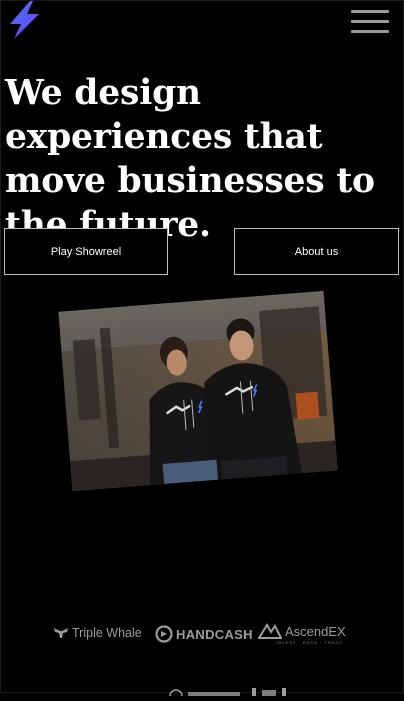  What do you see at coordinates (214, 634) in the screenshot?
I see `client-name: HANDCASH` at bounding box center [214, 634].